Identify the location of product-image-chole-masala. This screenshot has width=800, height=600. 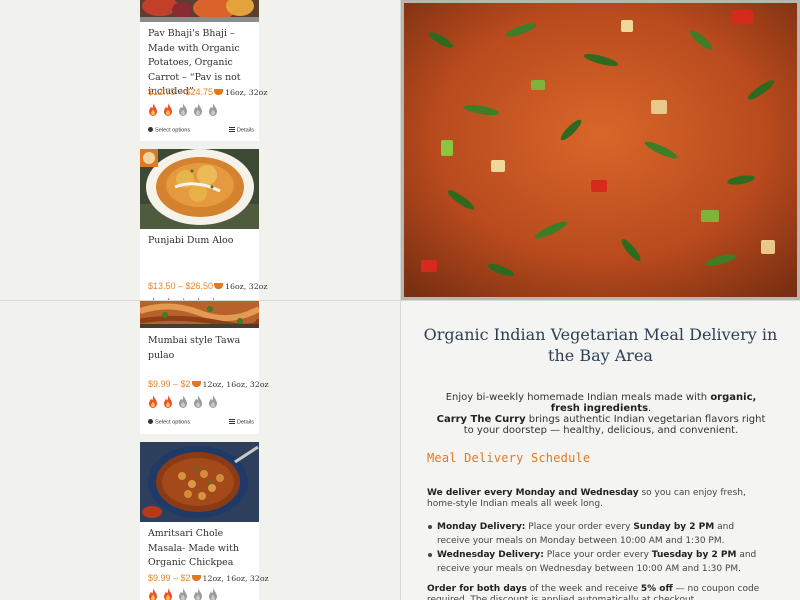
(199, 482).